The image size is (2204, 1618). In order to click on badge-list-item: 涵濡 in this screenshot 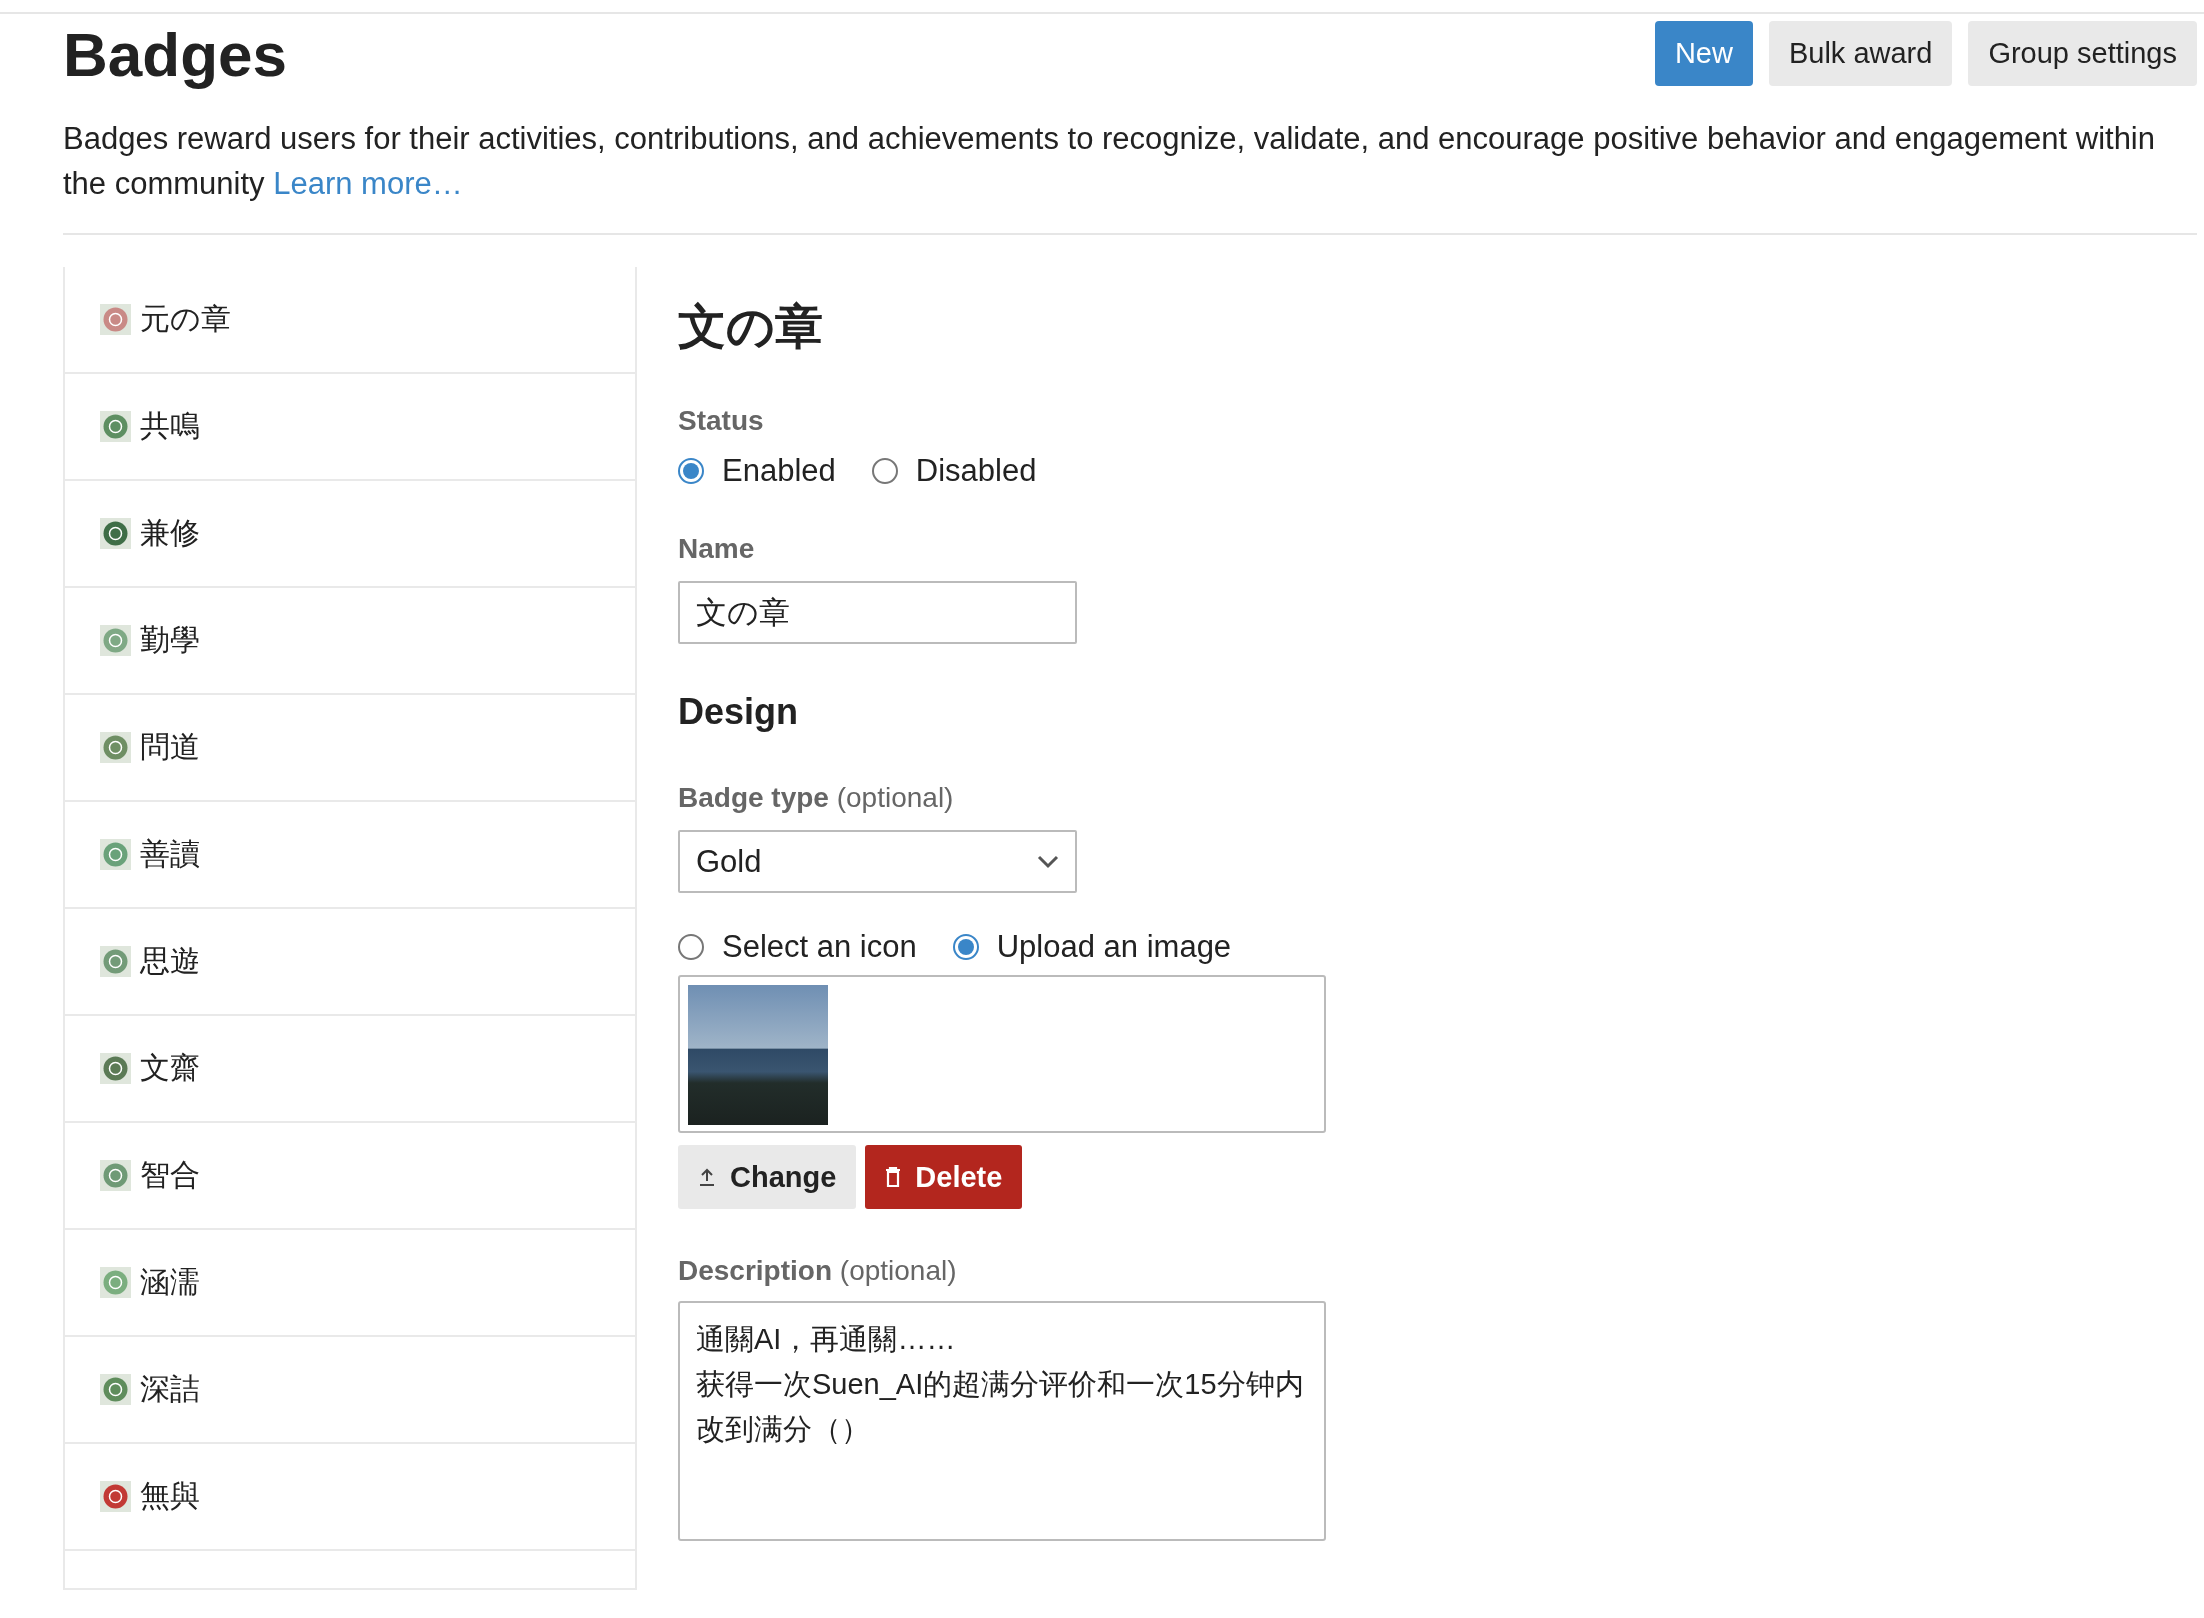, I will do `click(170, 1282)`.